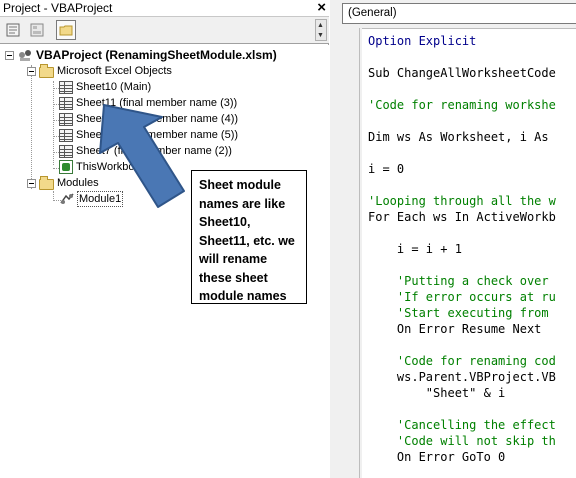 The width and height of the screenshot is (576, 478). I want to click on view-code-icon, so click(13, 30).